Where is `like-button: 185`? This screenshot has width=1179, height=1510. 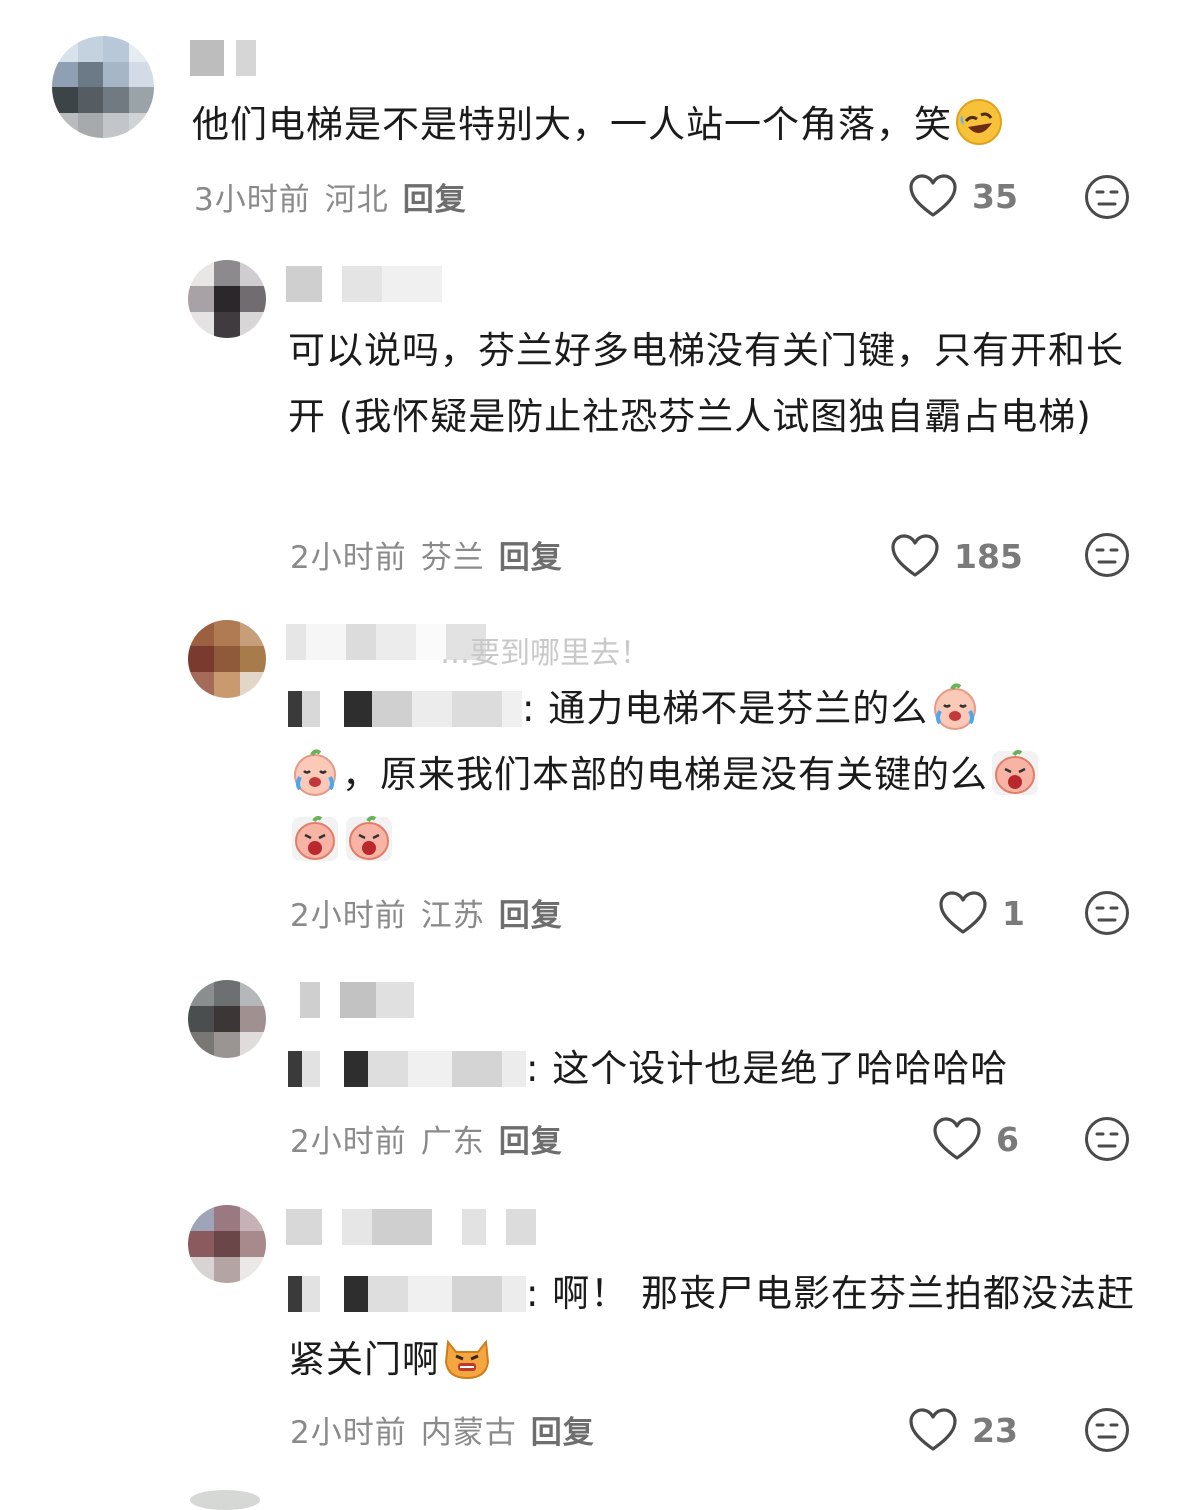 like-button: 185 is located at coordinates (956, 556).